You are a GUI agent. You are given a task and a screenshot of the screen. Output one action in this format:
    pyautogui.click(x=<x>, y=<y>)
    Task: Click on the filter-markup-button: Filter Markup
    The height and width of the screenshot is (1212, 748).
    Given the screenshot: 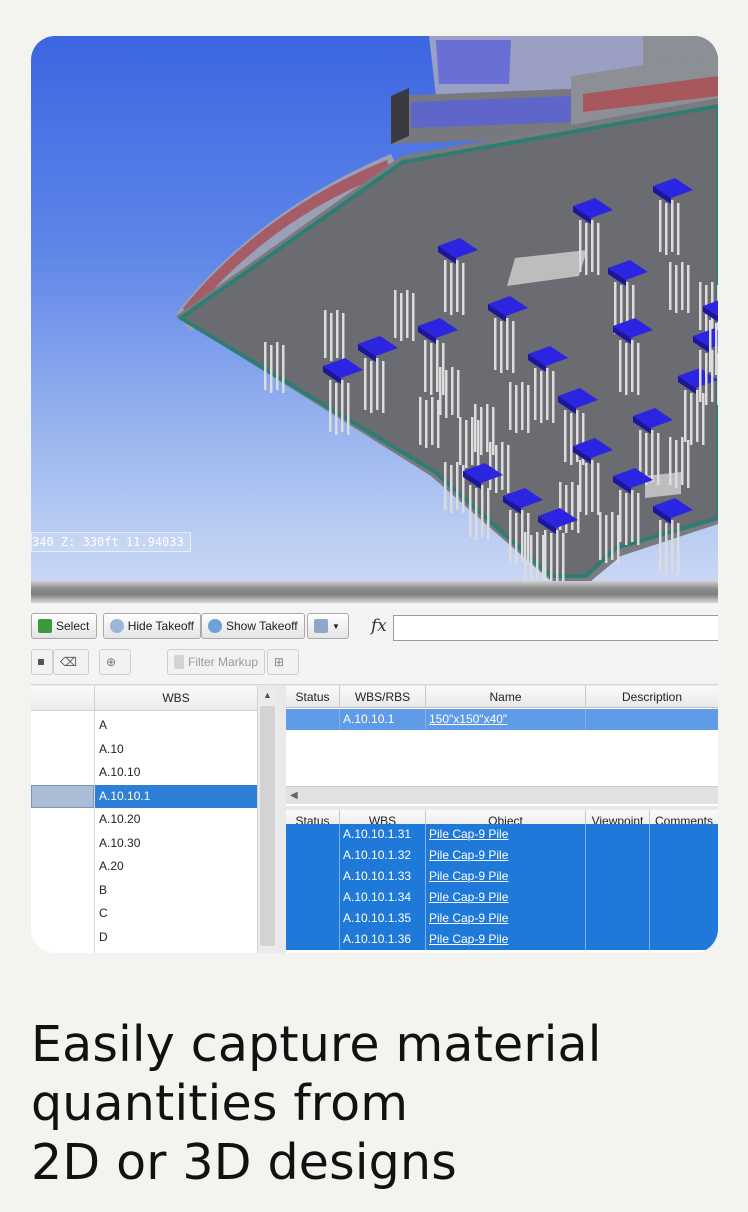 What is the action you would take?
    pyautogui.click(x=216, y=662)
    